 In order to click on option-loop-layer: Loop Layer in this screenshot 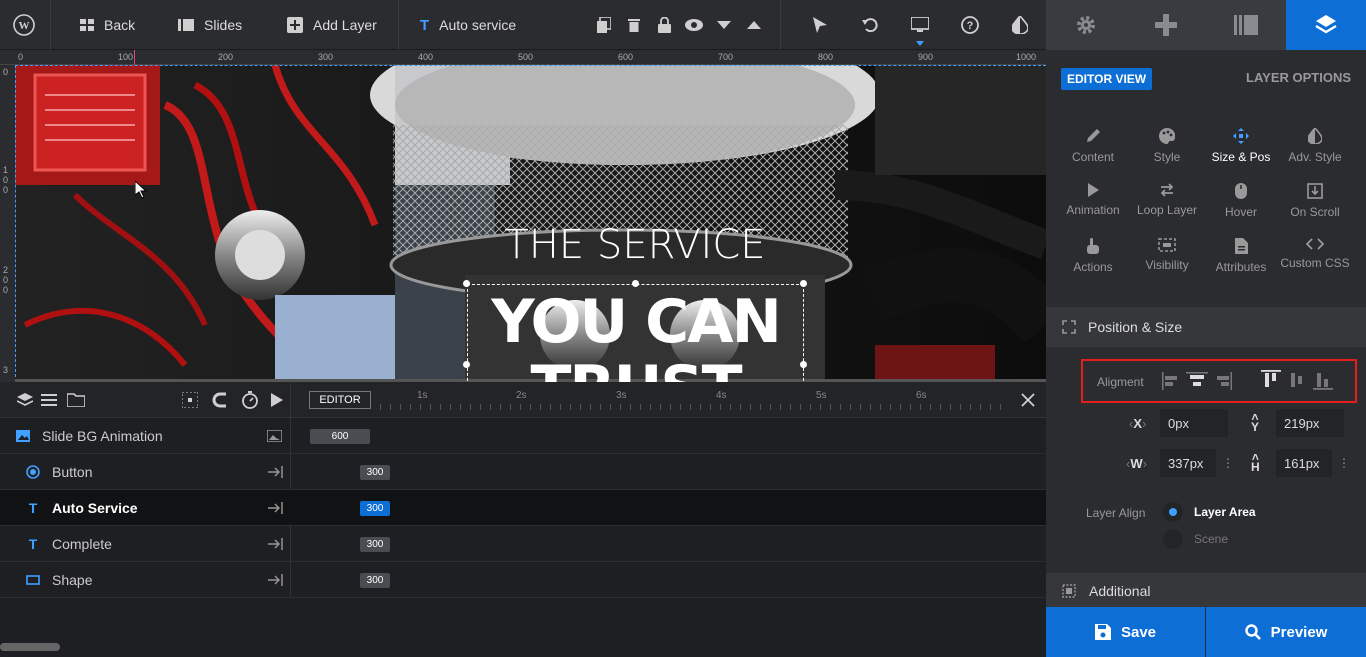, I will do `click(1167, 200)`.